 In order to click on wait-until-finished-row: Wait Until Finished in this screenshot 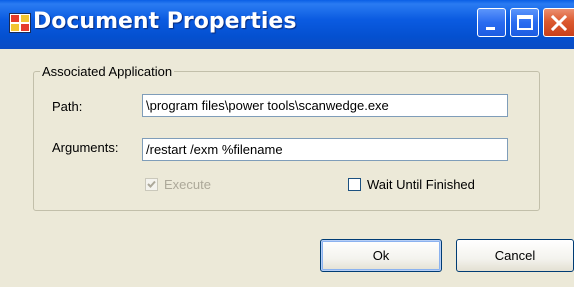, I will do `click(411, 184)`.